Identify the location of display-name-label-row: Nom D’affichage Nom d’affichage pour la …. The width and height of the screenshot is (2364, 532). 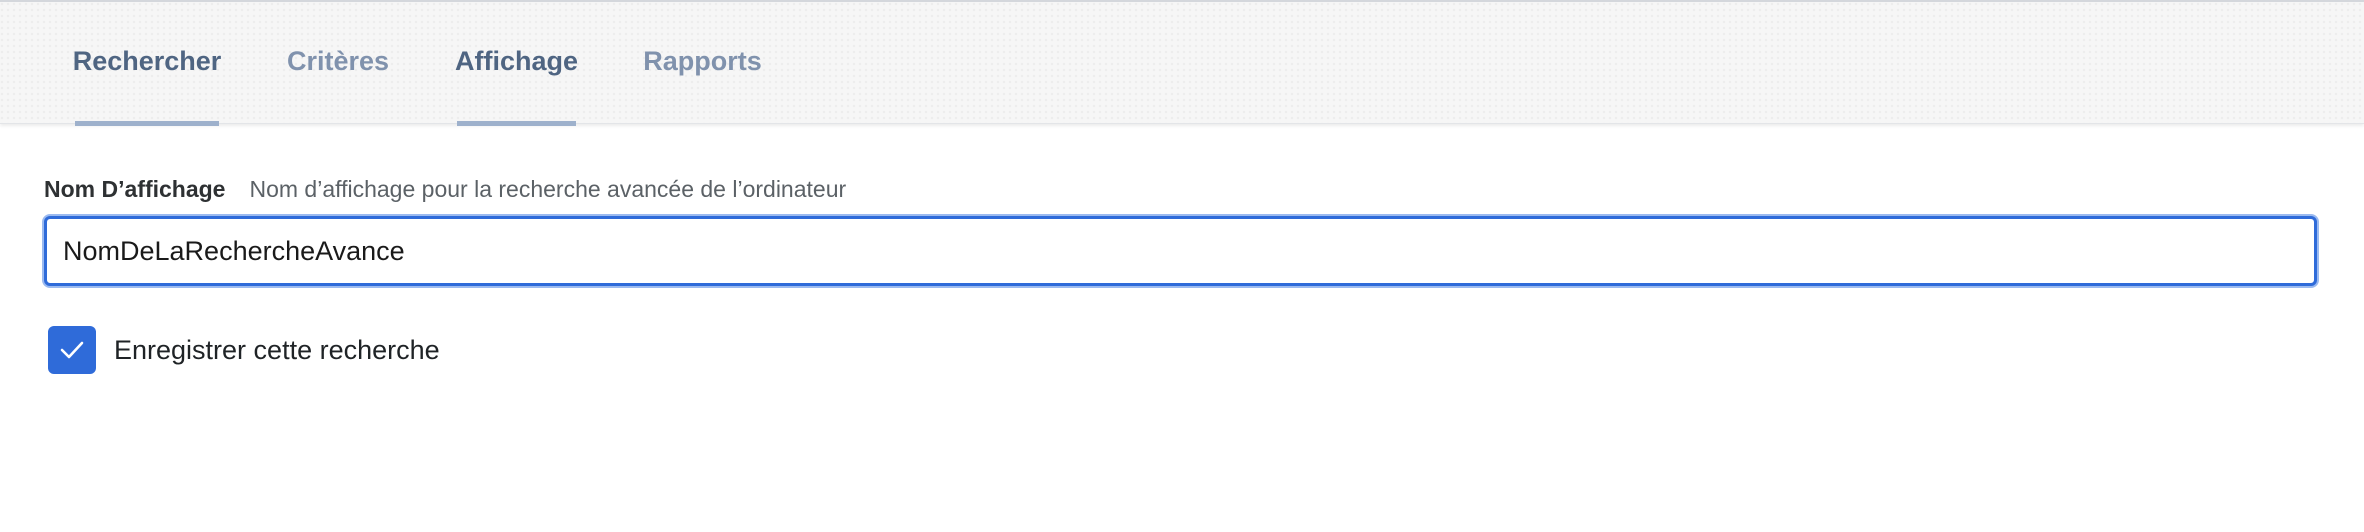
(445, 189).